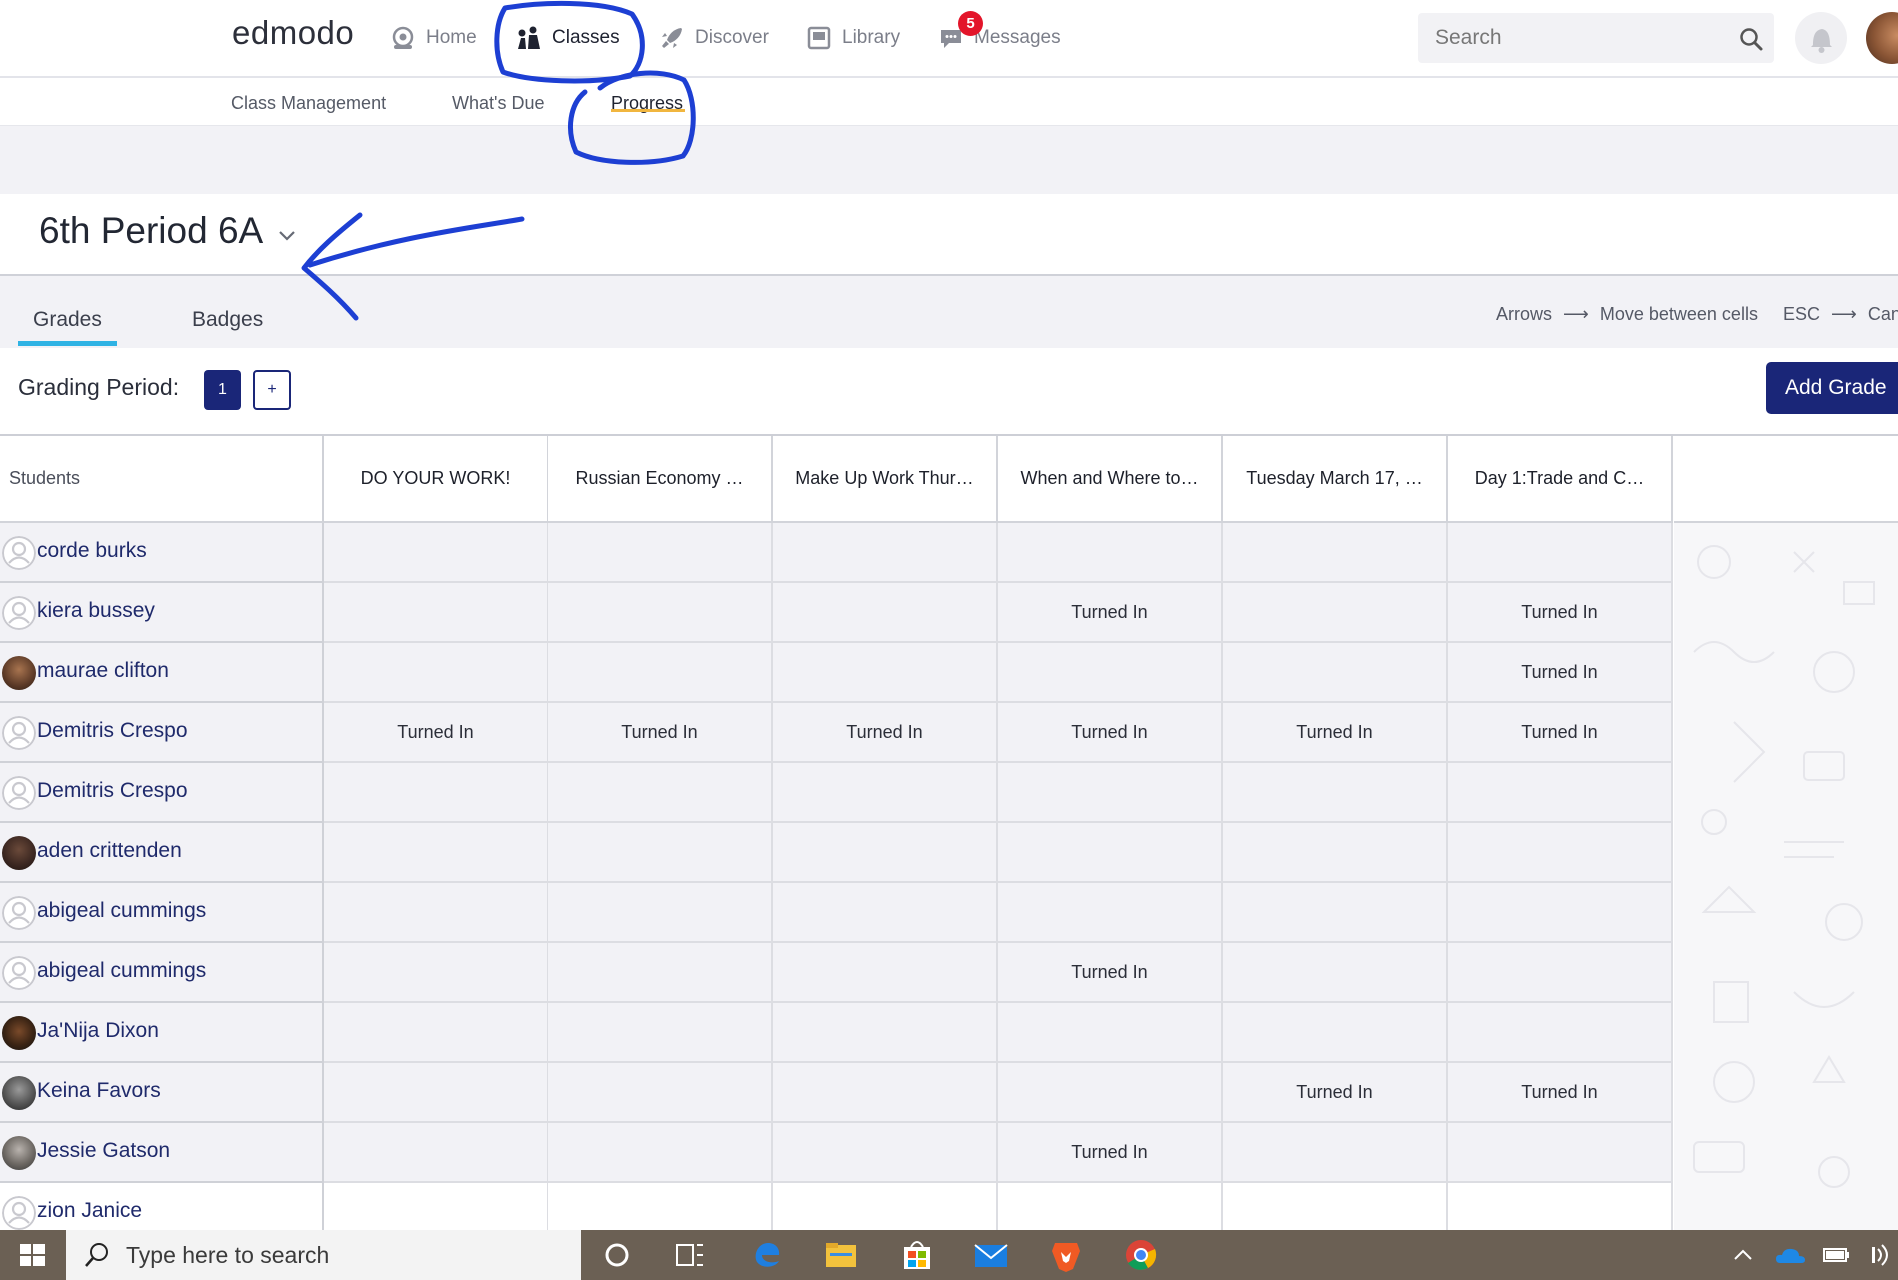  What do you see at coordinates (917, 1255) in the screenshot?
I see `store-icon` at bounding box center [917, 1255].